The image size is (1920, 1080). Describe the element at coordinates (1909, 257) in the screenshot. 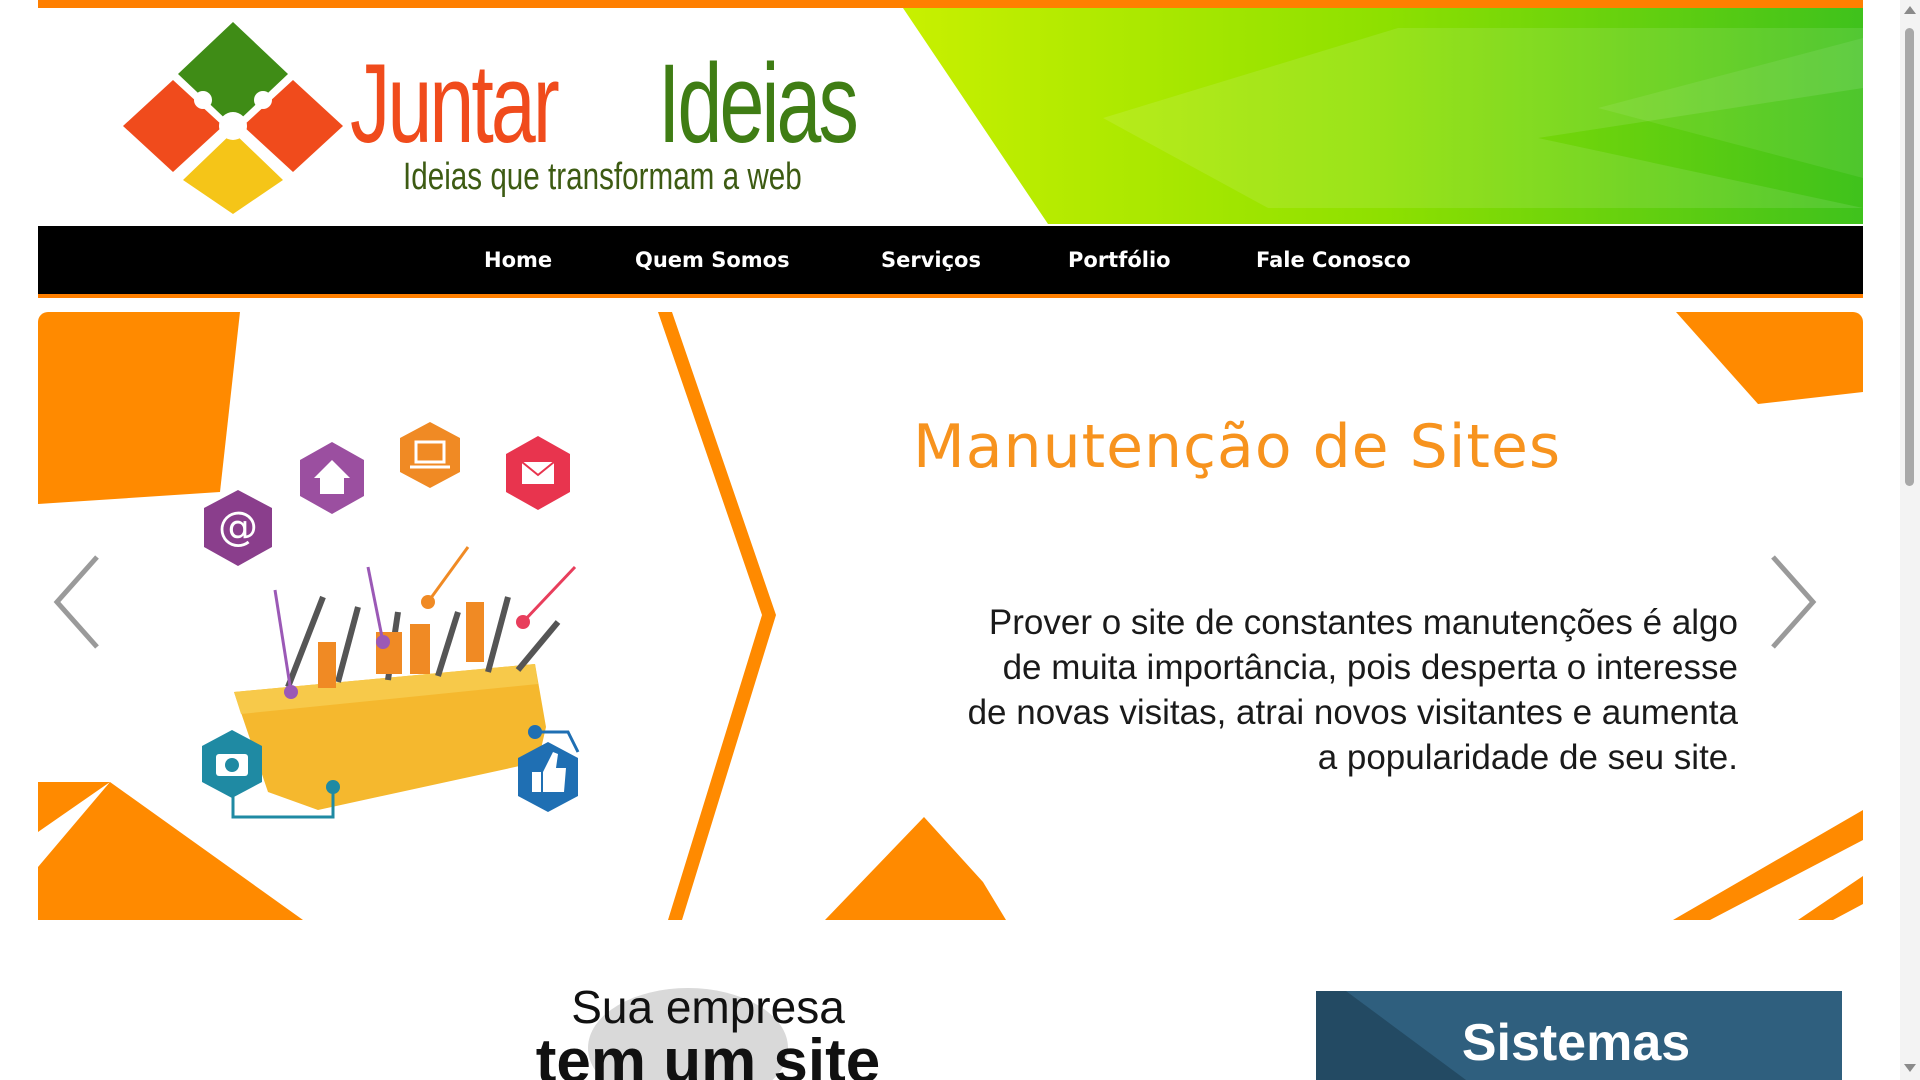

I see `scroll-thumb` at that location.